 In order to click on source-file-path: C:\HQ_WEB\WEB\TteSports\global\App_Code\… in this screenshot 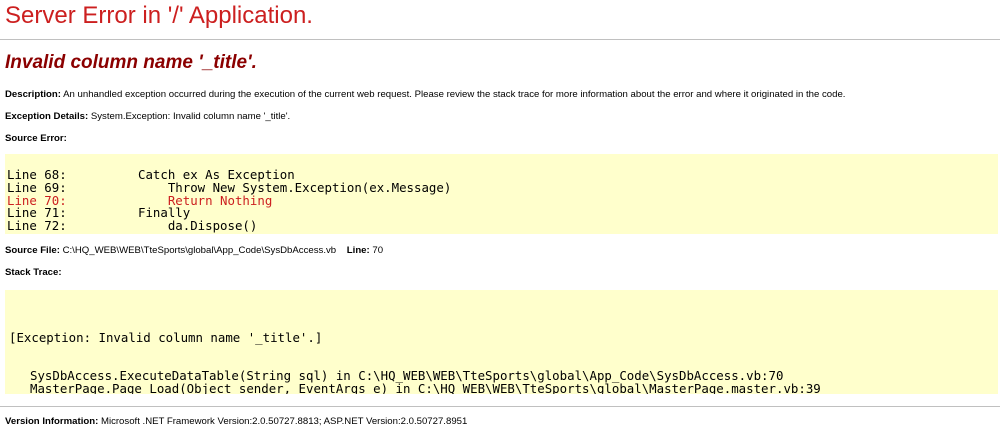, I will do `click(198, 250)`.